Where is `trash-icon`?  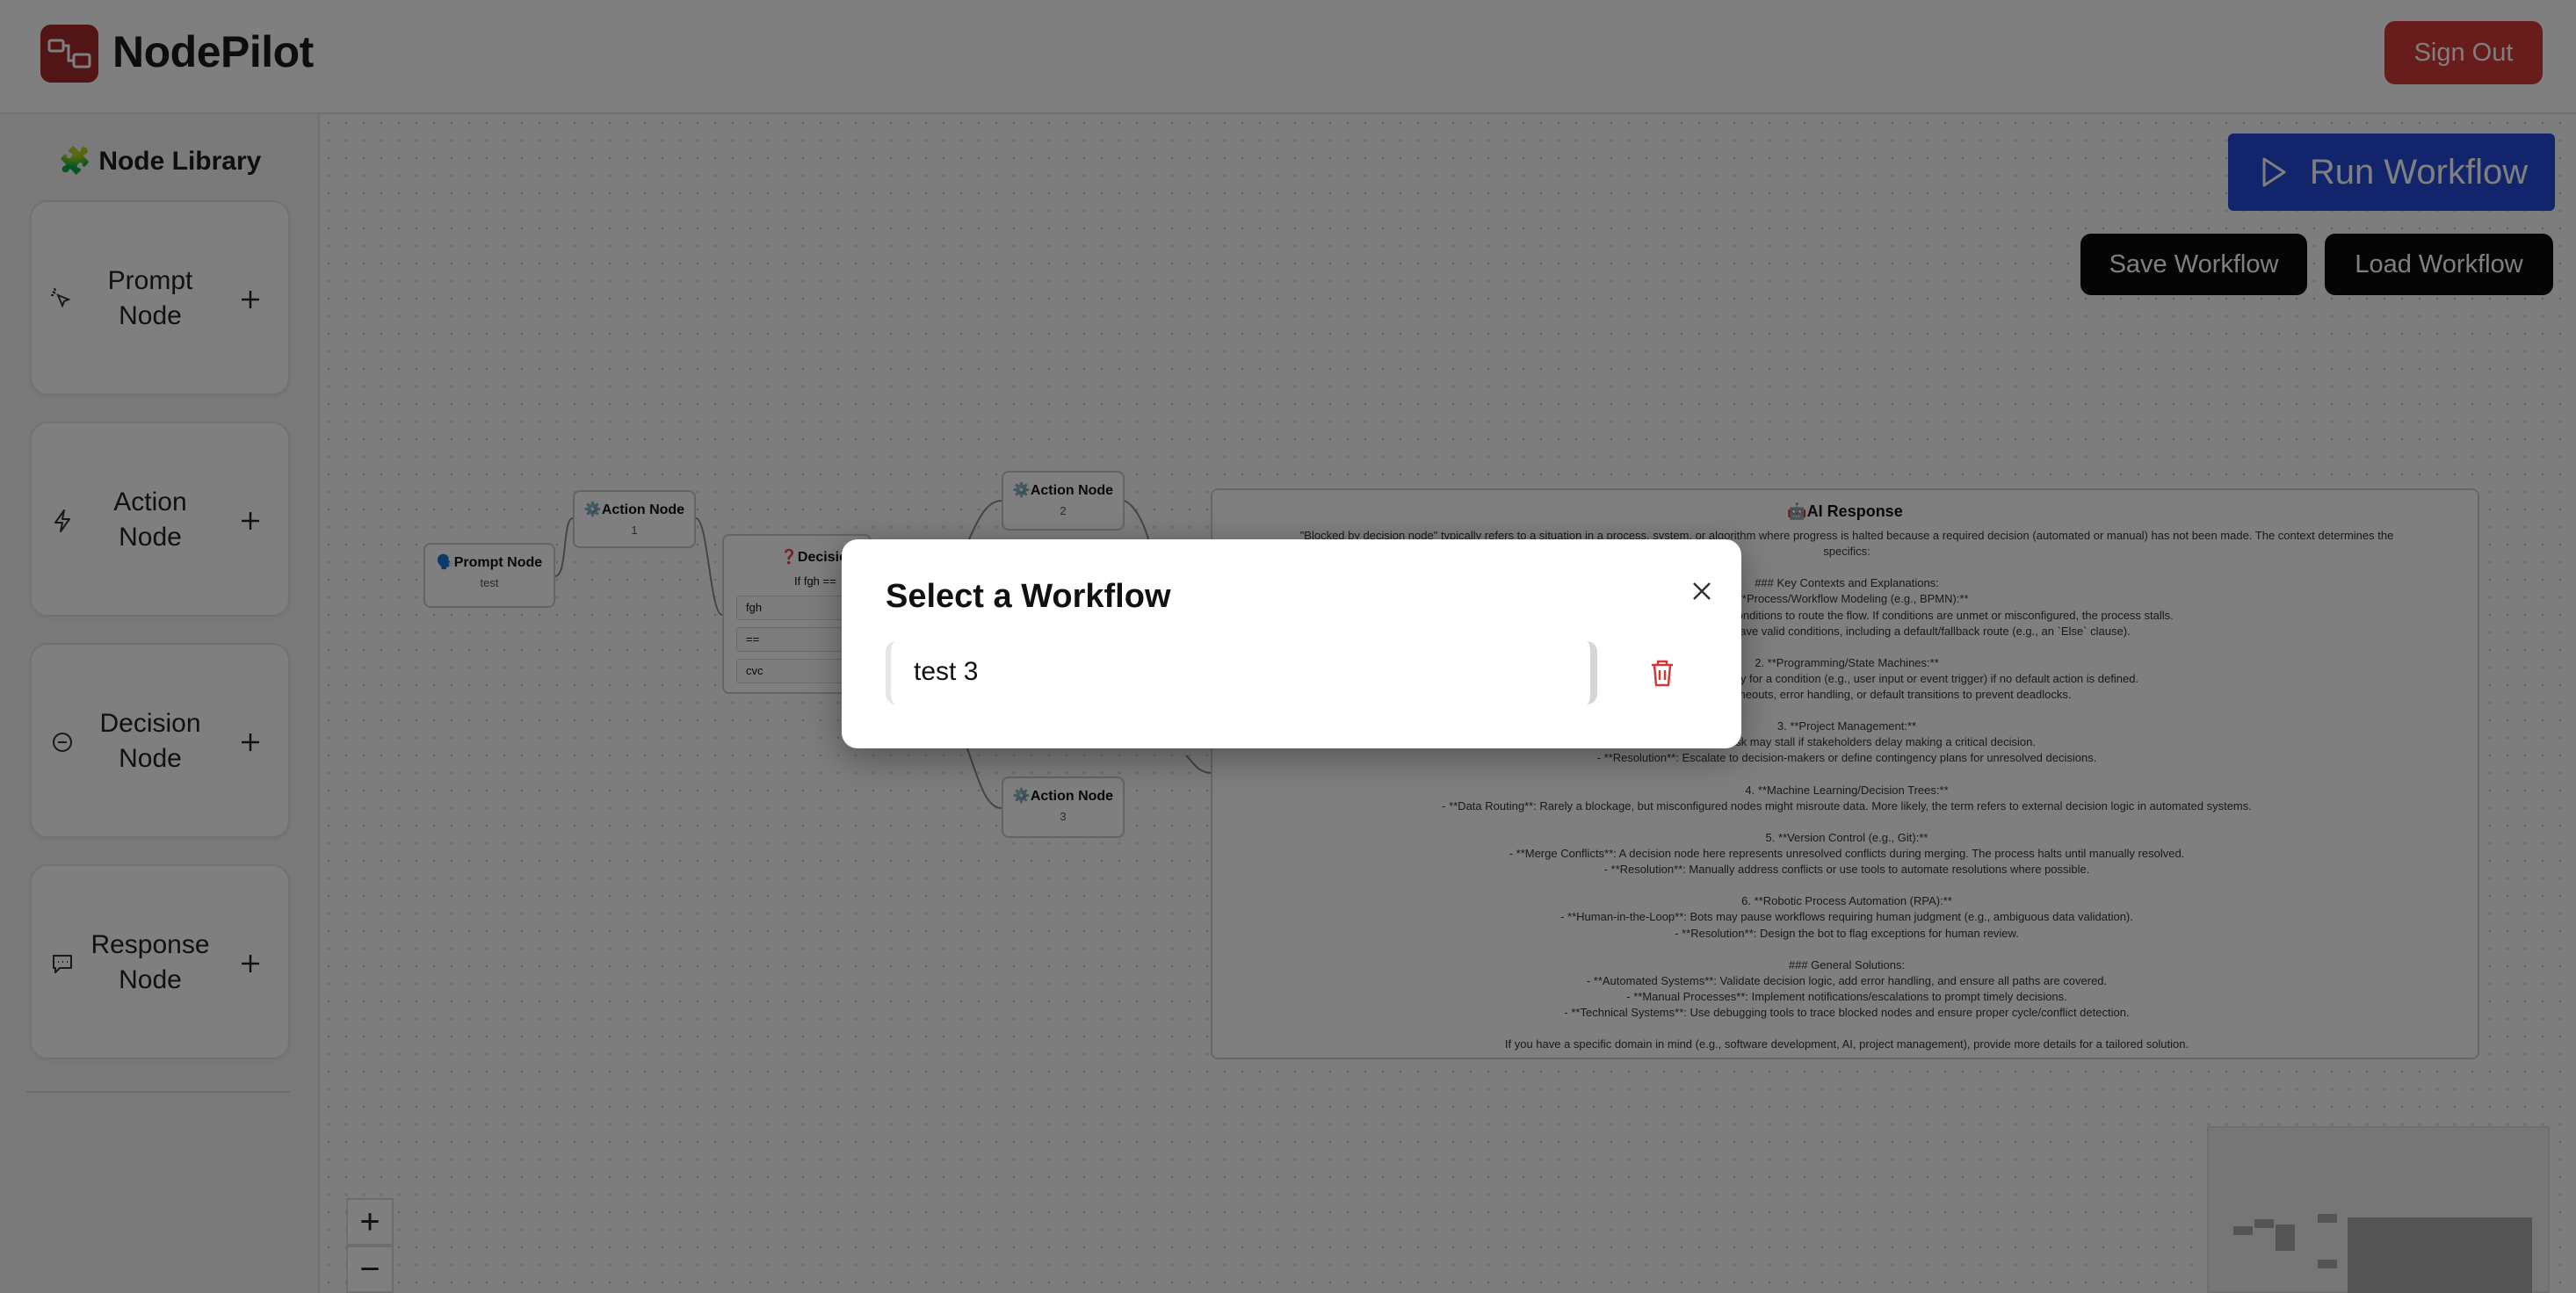
trash-icon is located at coordinates (1662, 673).